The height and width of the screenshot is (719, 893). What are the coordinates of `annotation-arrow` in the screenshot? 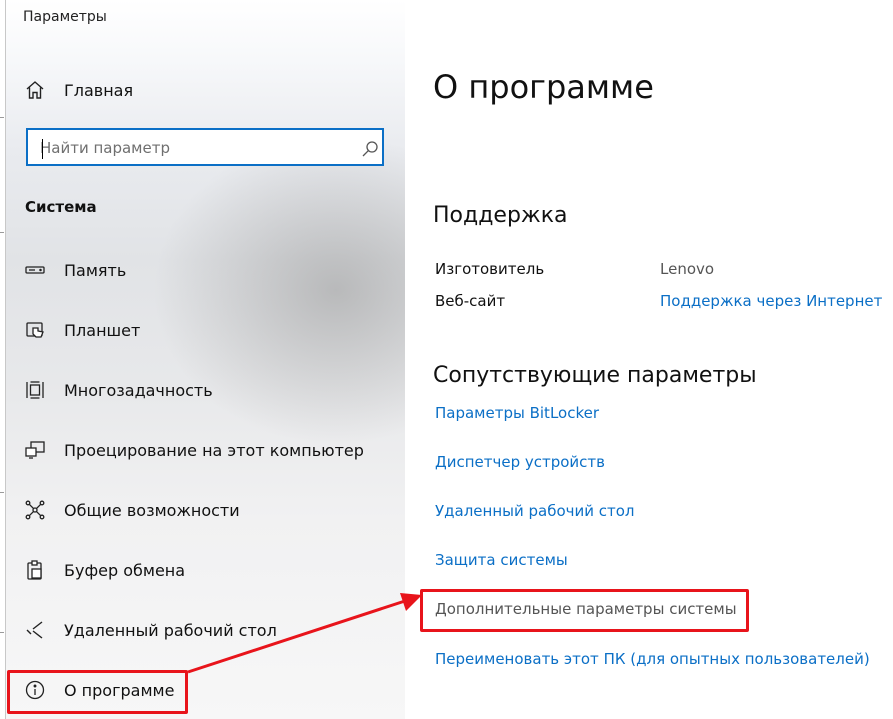 It's located at (304, 633).